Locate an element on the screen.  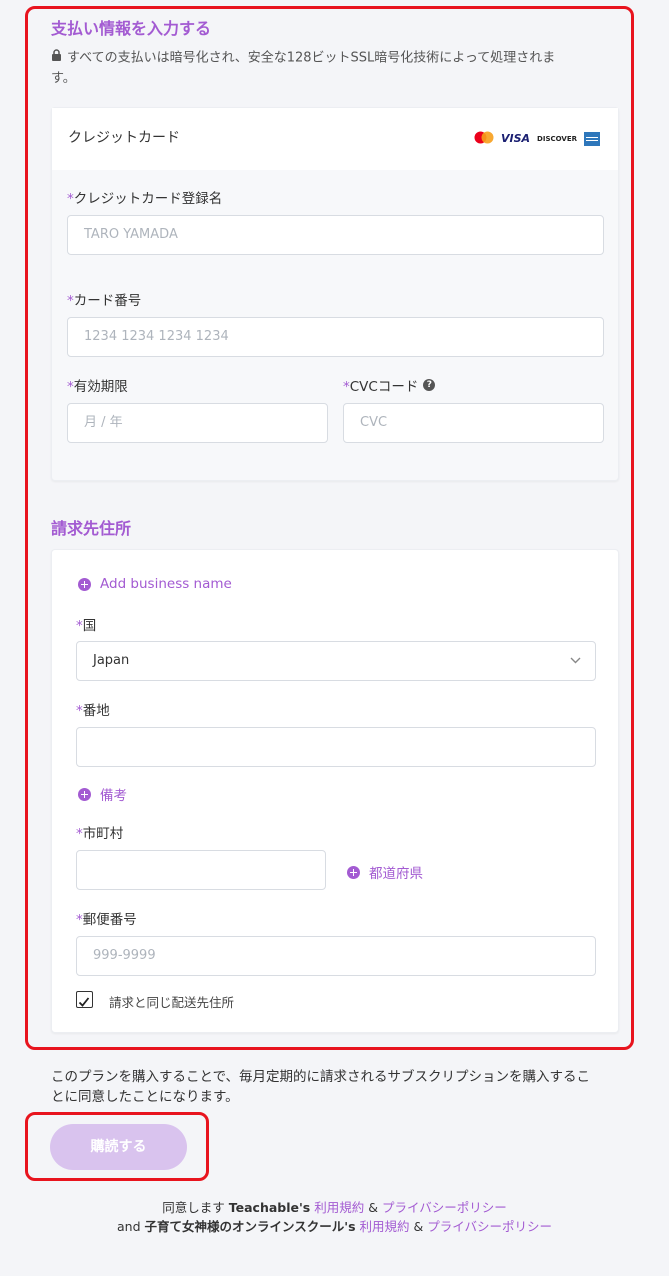
cardholder-name-input: TARO YAMADA is located at coordinates (335, 235).